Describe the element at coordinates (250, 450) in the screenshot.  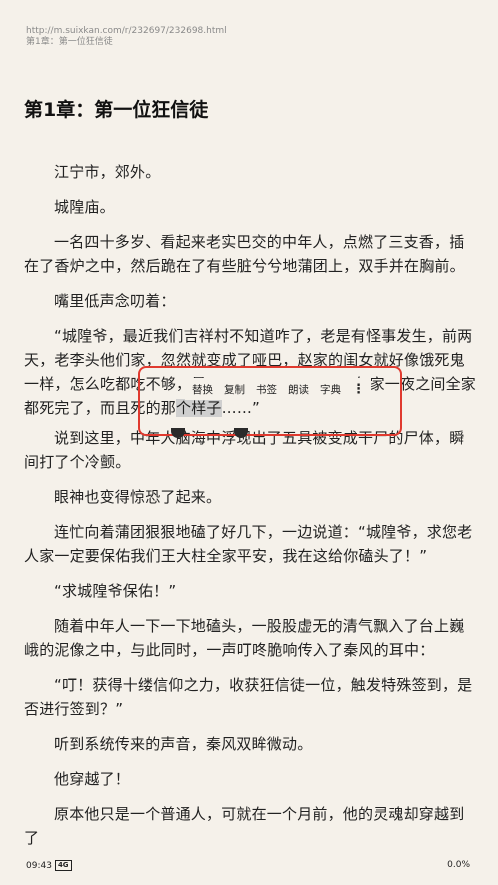
I see `paragraph: 说到这里，中年人脑海中浮现出了五具被变成干尸的尸体，瞬间打了个冷颤。` at that location.